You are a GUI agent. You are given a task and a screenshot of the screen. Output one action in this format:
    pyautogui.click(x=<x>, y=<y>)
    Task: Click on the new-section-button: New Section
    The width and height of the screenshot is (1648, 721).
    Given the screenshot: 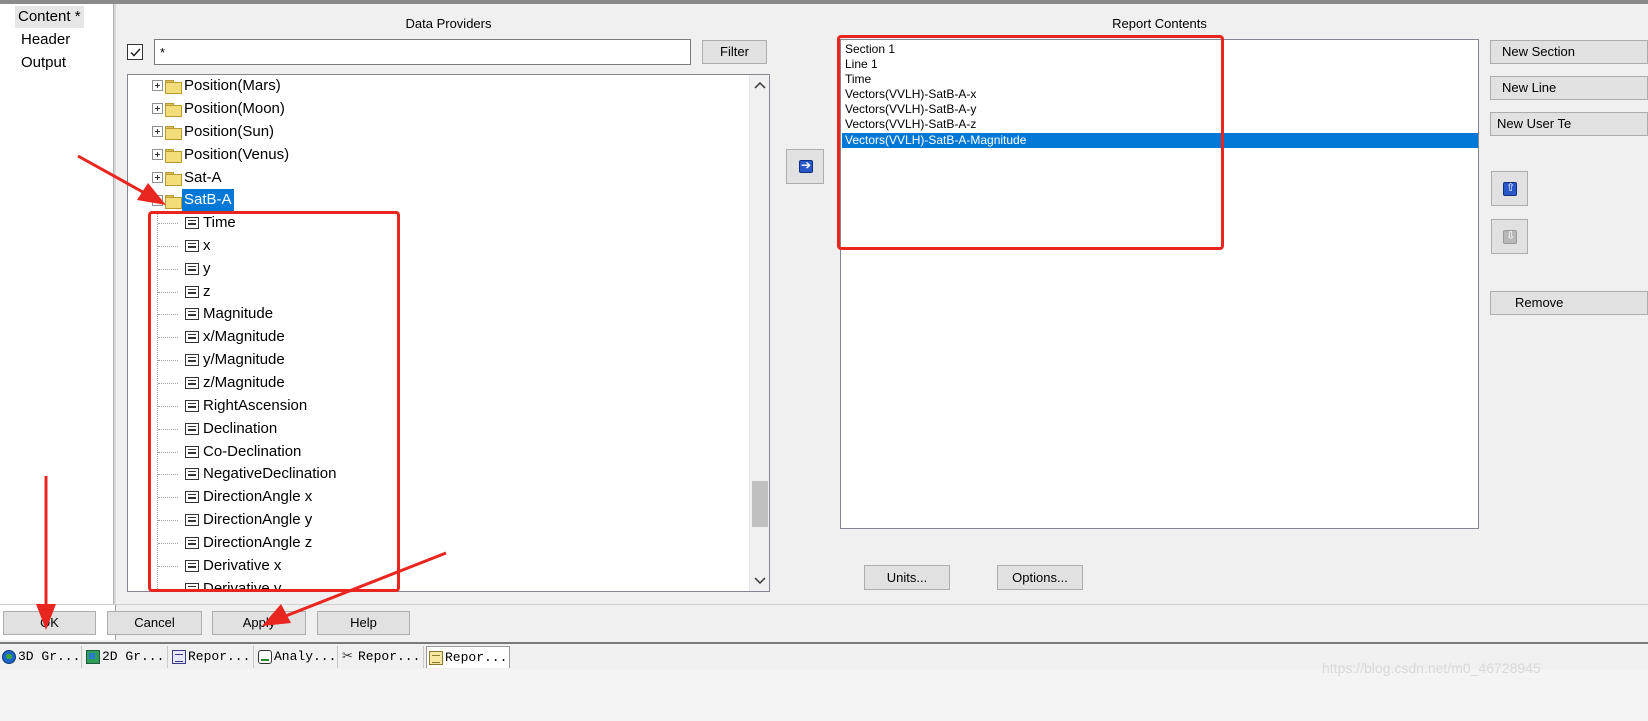 What is the action you would take?
    pyautogui.click(x=1569, y=52)
    